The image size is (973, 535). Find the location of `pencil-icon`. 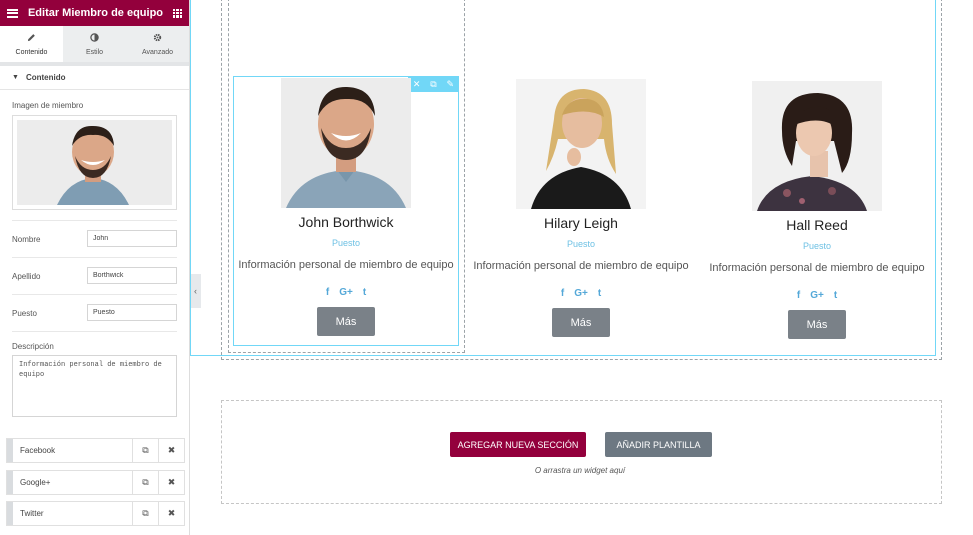

pencil-icon is located at coordinates (31, 39).